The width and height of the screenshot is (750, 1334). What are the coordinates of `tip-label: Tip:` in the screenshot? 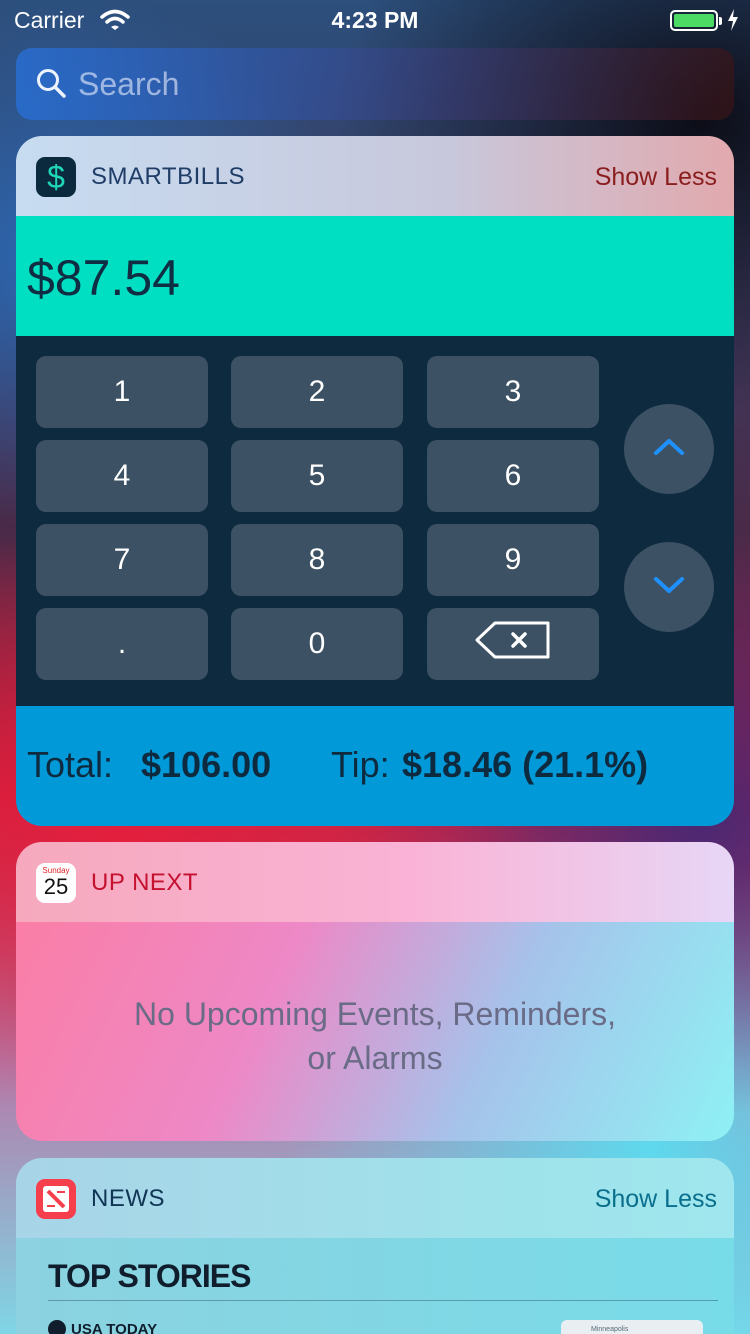 It's located at (360, 764).